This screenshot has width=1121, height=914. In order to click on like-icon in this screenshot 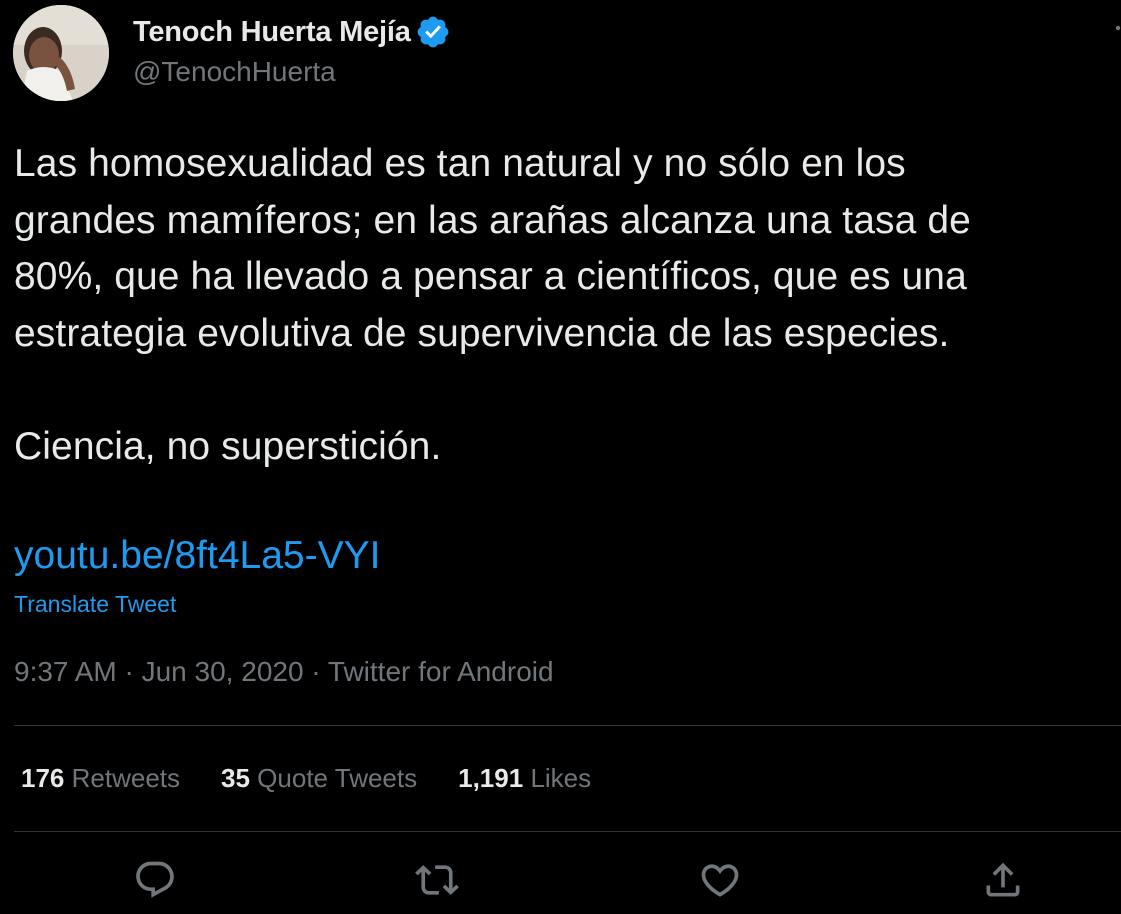, I will do `click(720, 880)`.